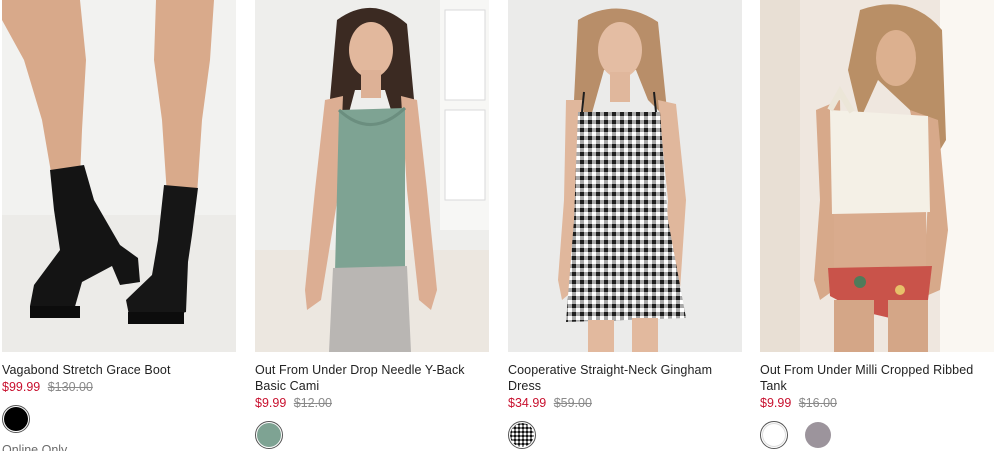 The height and width of the screenshot is (451, 1005). I want to click on price-row: $9.99 $12.00, so click(372, 403).